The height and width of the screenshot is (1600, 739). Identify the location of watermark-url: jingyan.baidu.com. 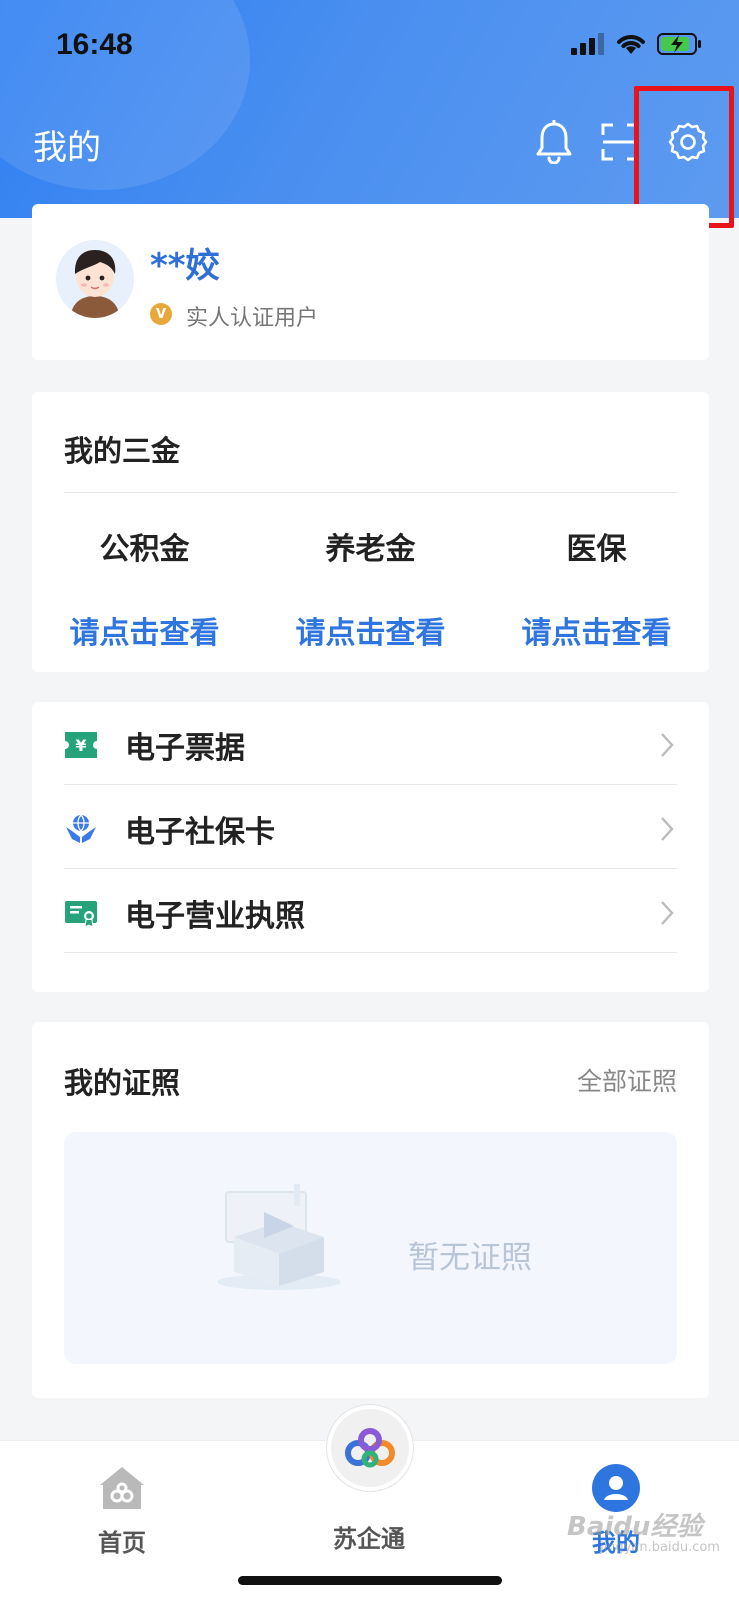
(660, 1547).